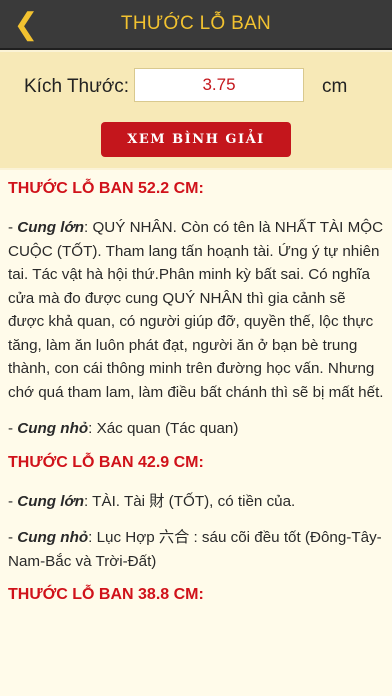 The width and height of the screenshot is (392, 696). I want to click on size-input, so click(219, 85).